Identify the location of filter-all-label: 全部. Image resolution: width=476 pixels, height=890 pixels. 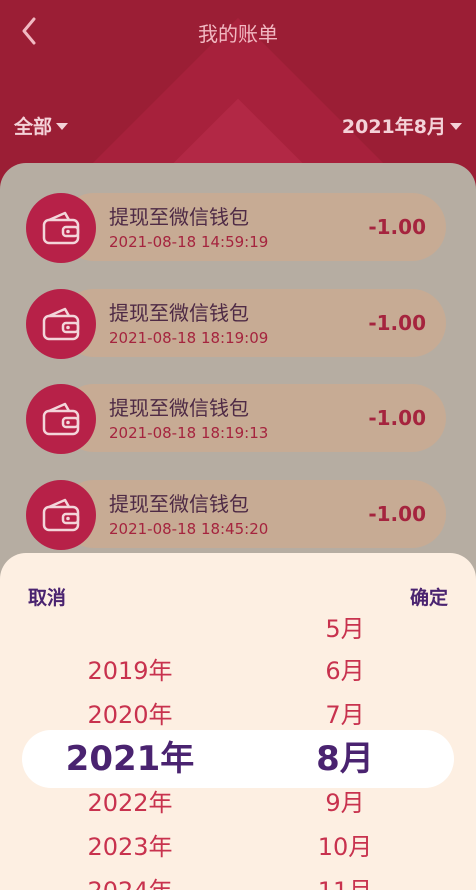
(33, 127).